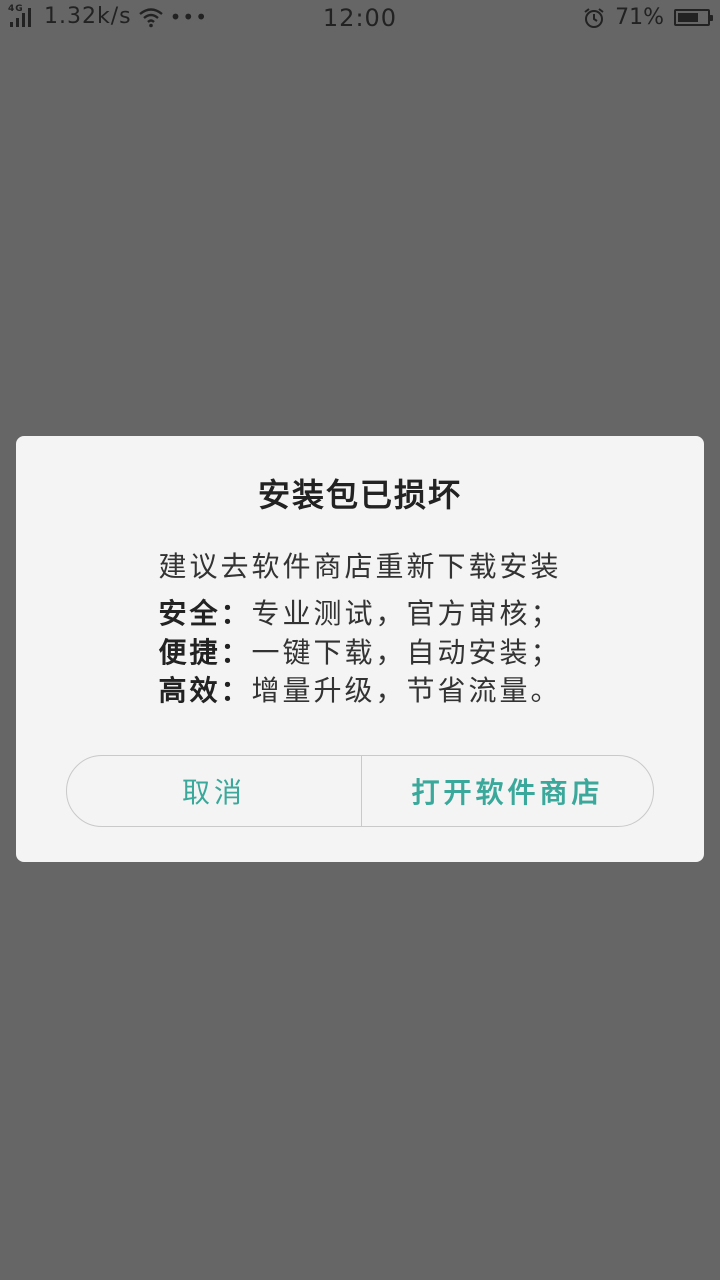 Image resolution: width=720 pixels, height=1280 pixels. Describe the element at coordinates (205, 613) in the screenshot. I see `feature-label: 安全：` at that location.